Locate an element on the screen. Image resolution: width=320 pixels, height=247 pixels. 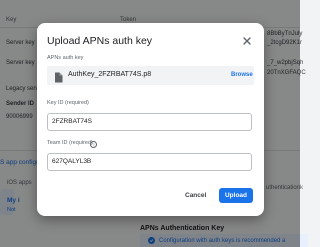
auth-key-label: APNs auth key is located at coordinates (65, 58).